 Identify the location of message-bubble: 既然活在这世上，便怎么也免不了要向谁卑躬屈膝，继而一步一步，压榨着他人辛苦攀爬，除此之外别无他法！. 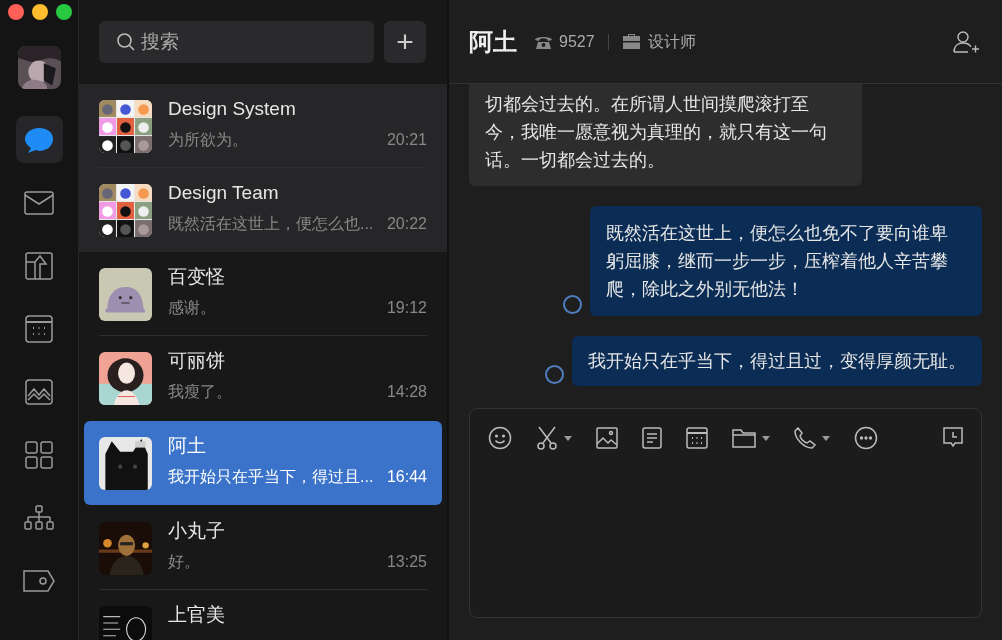
(786, 261).